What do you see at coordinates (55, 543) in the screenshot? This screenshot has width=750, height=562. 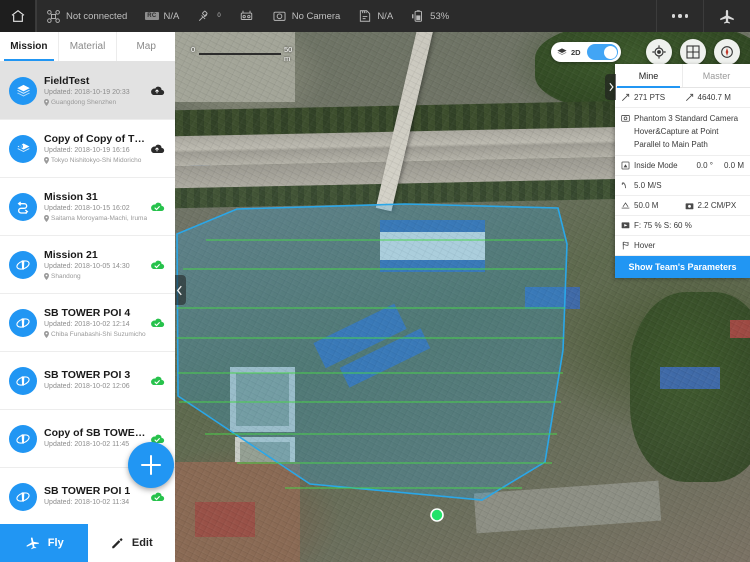 I see `fly-button-label: Fly` at bounding box center [55, 543].